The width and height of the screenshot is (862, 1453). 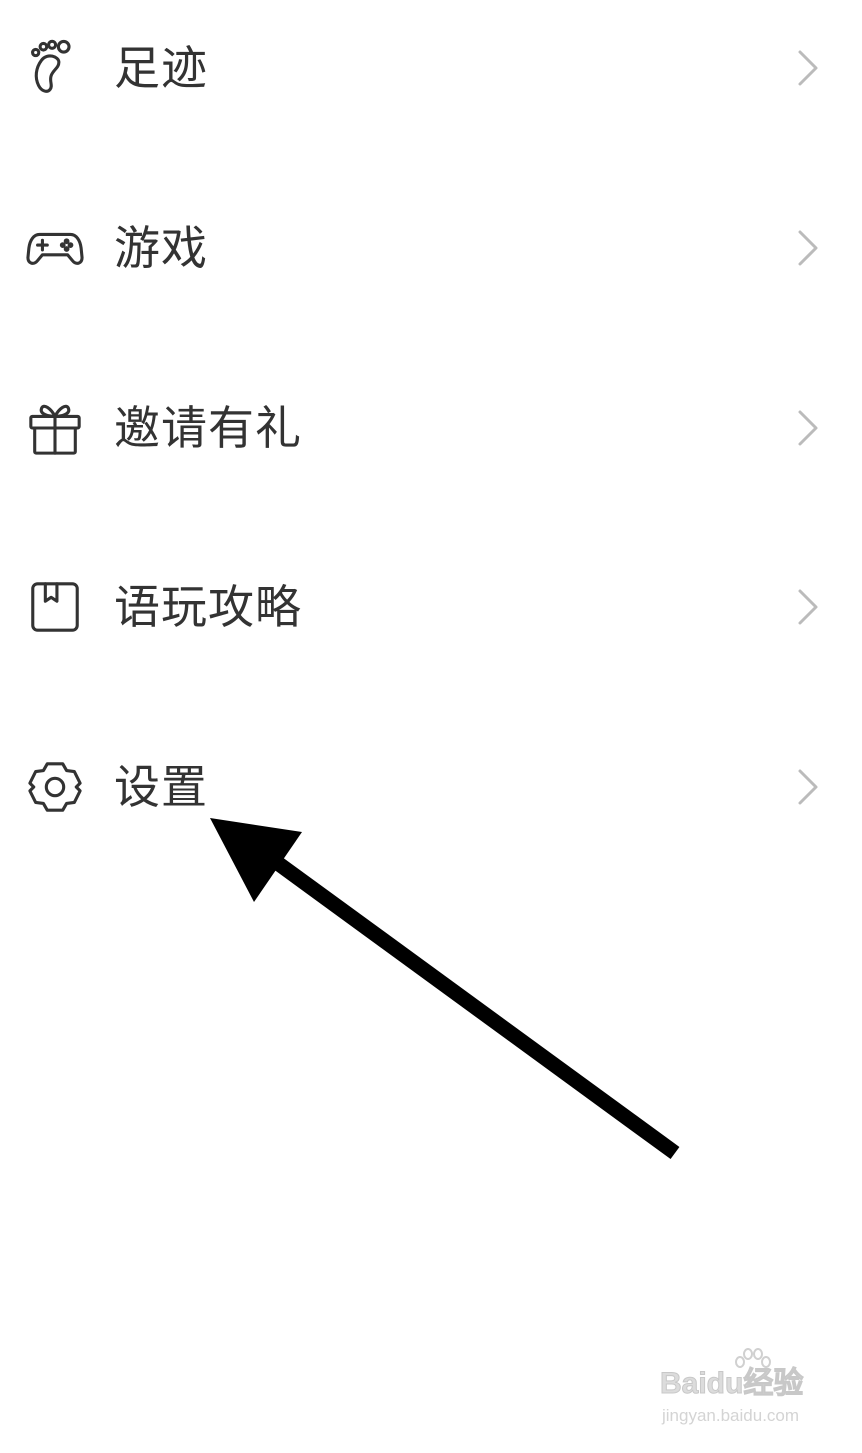 I want to click on gear-icon, so click(x=55, y=787).